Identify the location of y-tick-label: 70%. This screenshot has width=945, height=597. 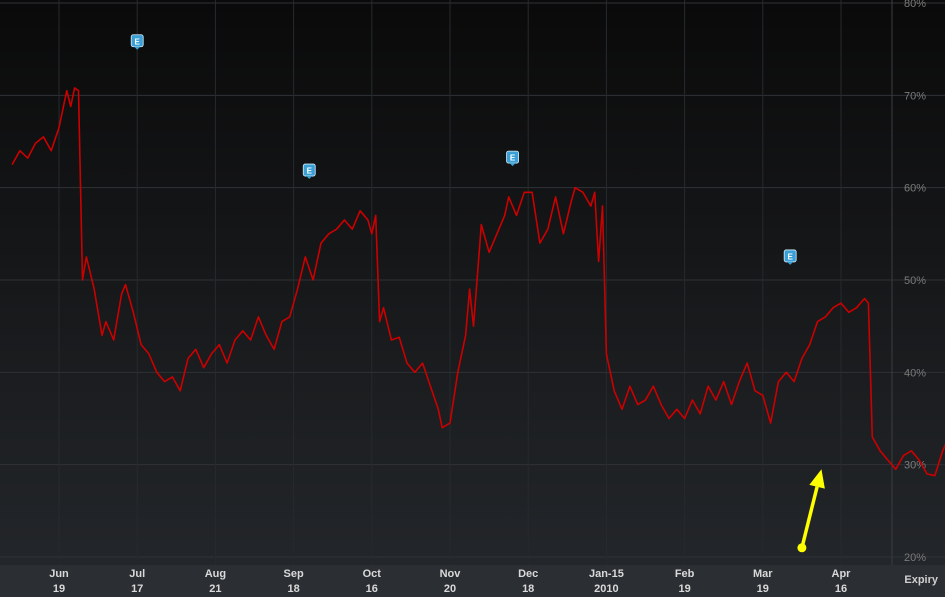
(915, 96).